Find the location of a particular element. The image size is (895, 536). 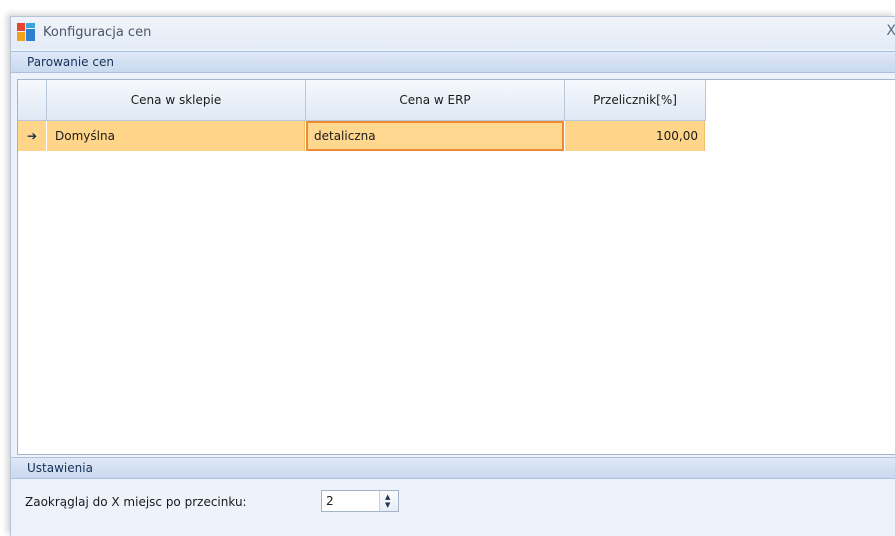

settings-group-header: Ustawienia is located at coordinates (453, 468).